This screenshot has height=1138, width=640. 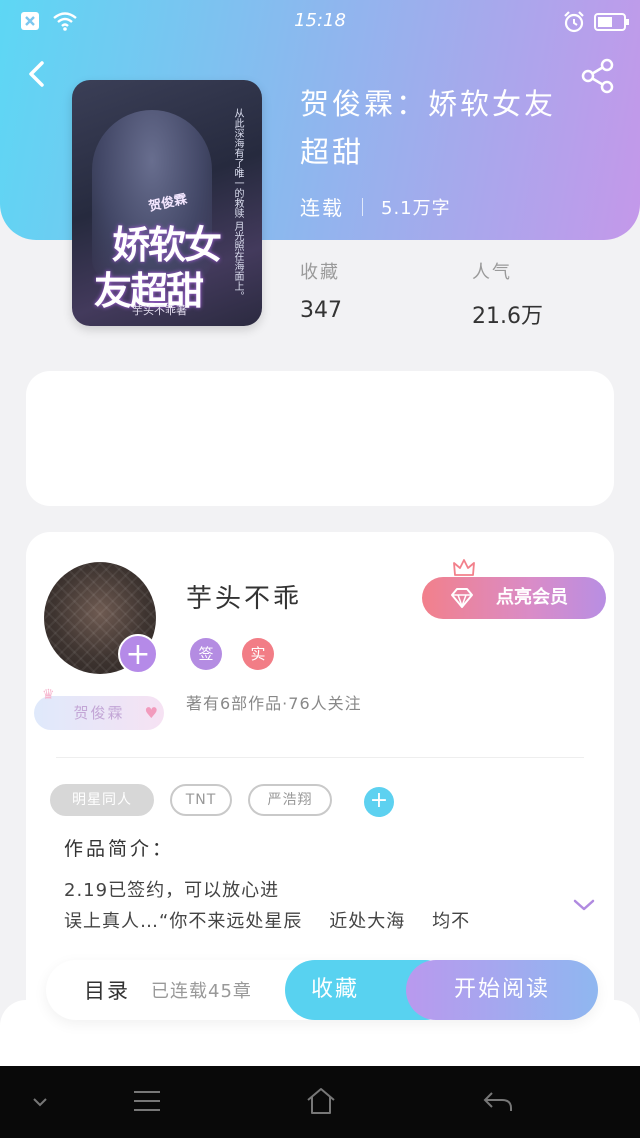 I want to click on vip-button-label: 点亮会员, so click(x=532, y=597).